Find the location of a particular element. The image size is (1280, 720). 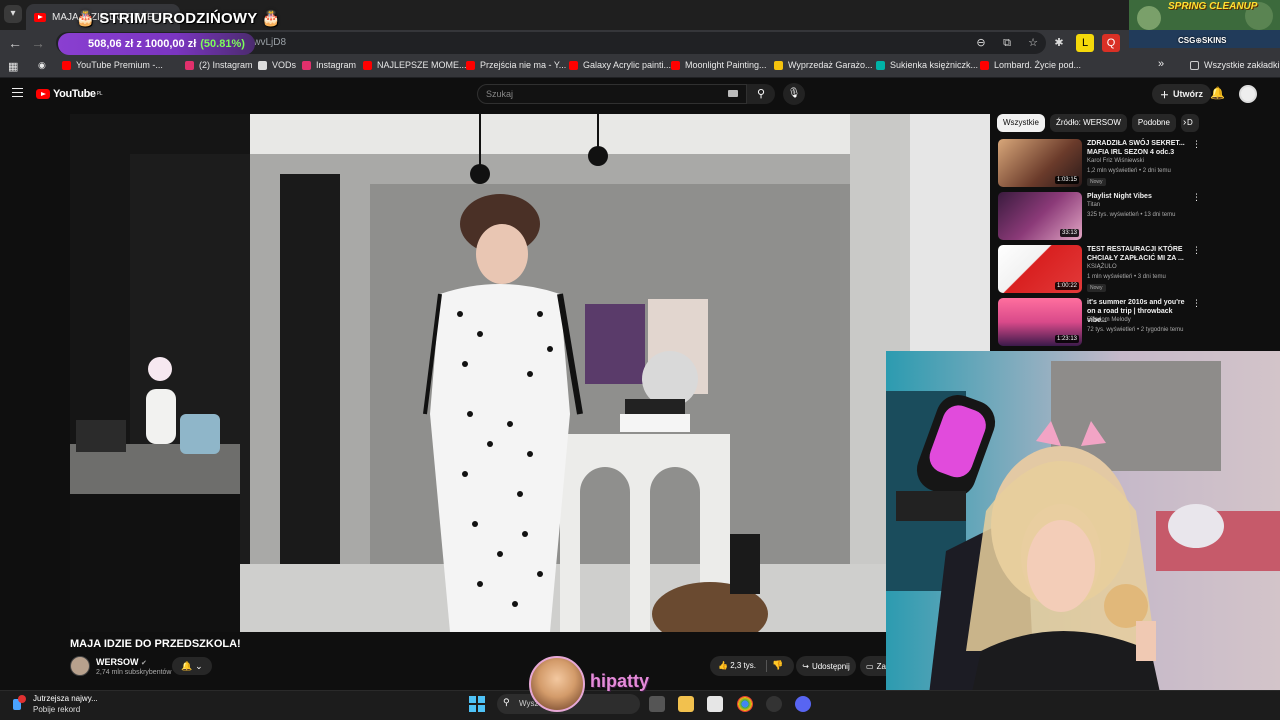

video-duration: 1:00:22 is located at coordinates (1066, 286).